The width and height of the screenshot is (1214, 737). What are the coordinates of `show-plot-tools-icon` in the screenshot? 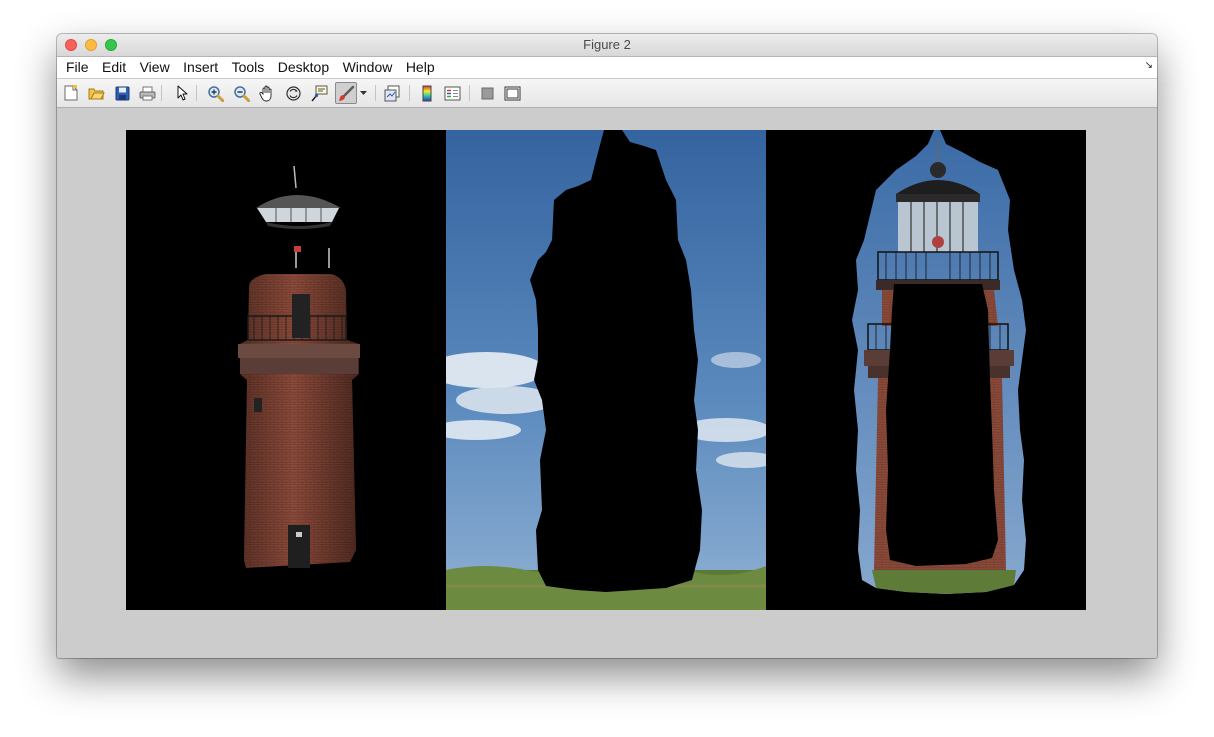 It's located at (512, 93).